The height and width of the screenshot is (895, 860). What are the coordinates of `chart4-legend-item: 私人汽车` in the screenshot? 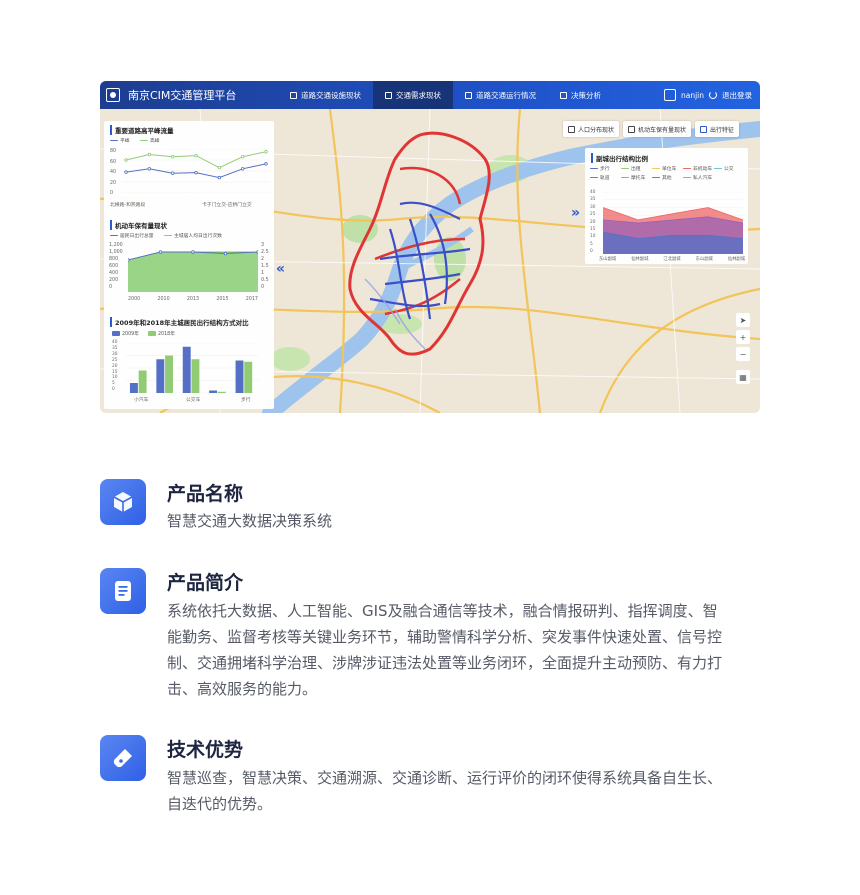 It's located at (697, 177).